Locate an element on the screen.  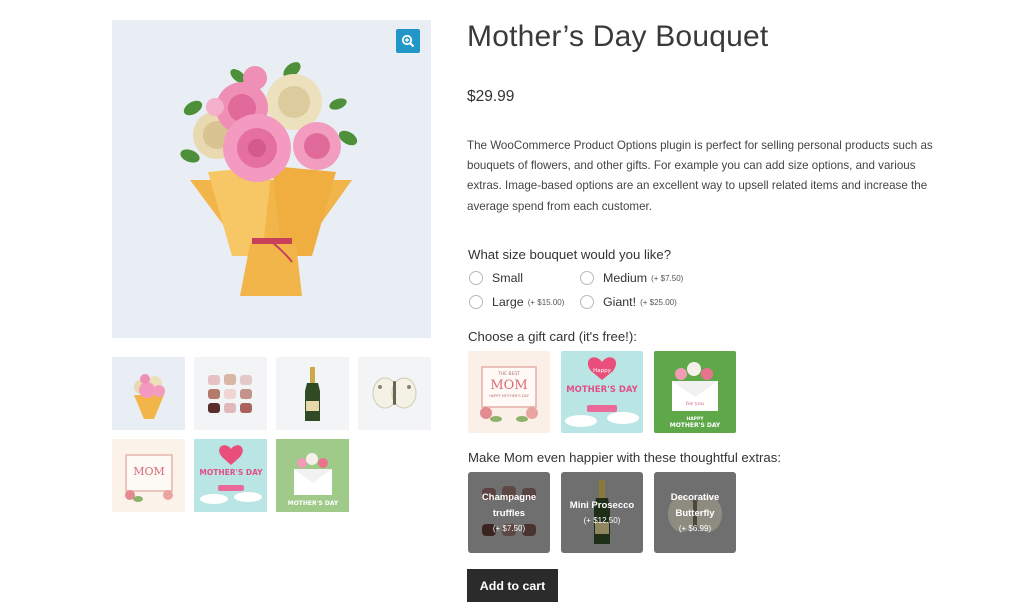
thumbnail-prosecco is located at coordinates (312, 393).